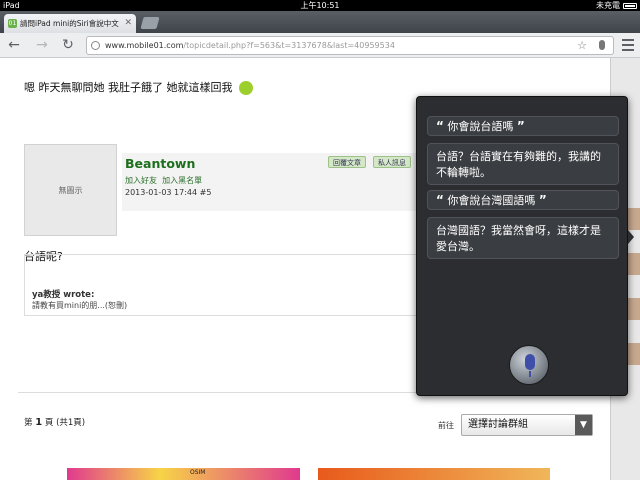 This screenshot has height=480, width=640. What do you see at coordinates (582, 45) in the screenshot?
I see `bookmark-star-icon: ☆` at bounding box center [582, 45].